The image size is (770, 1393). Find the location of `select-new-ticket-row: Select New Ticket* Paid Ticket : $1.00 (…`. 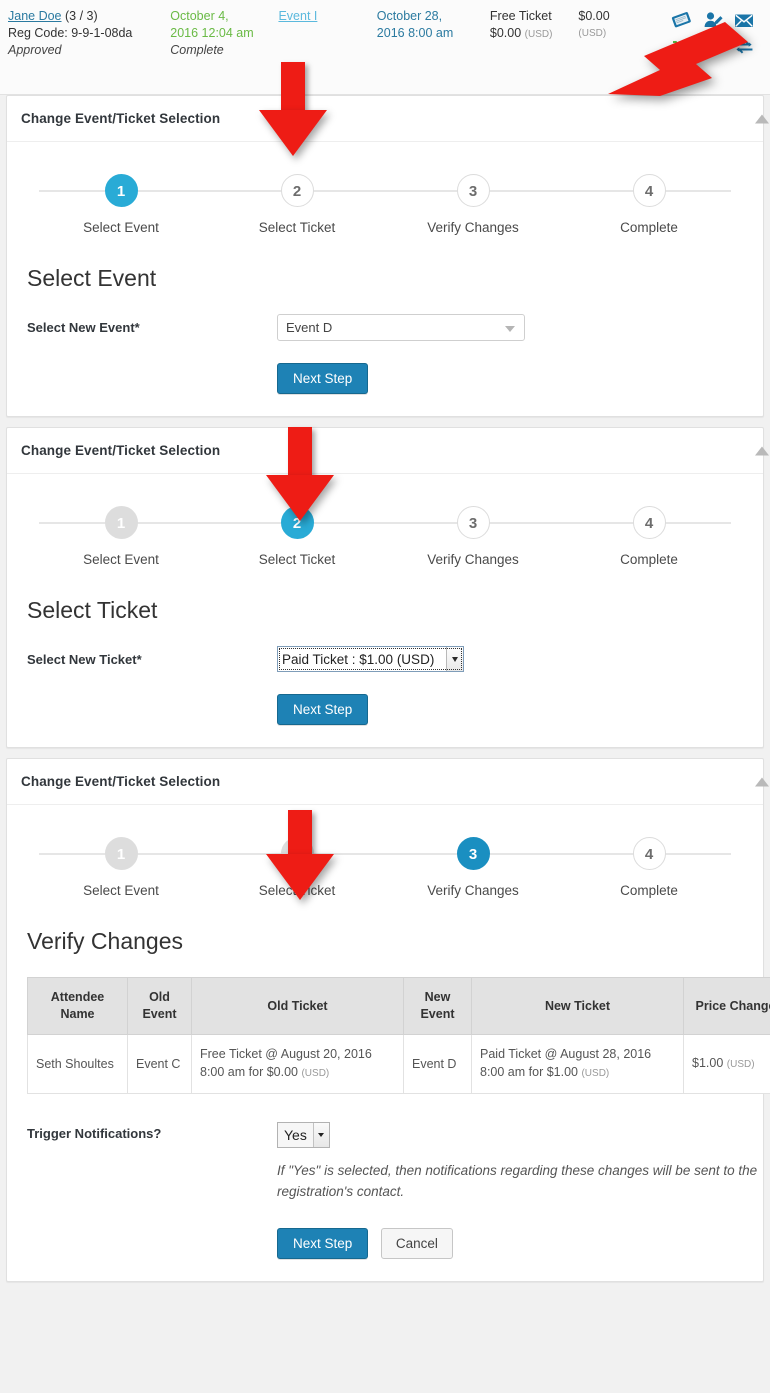

select-new-ticket-row: Select New Ticket* Paid Ticket : $1.00 (… is located at coordinates (385, 659).